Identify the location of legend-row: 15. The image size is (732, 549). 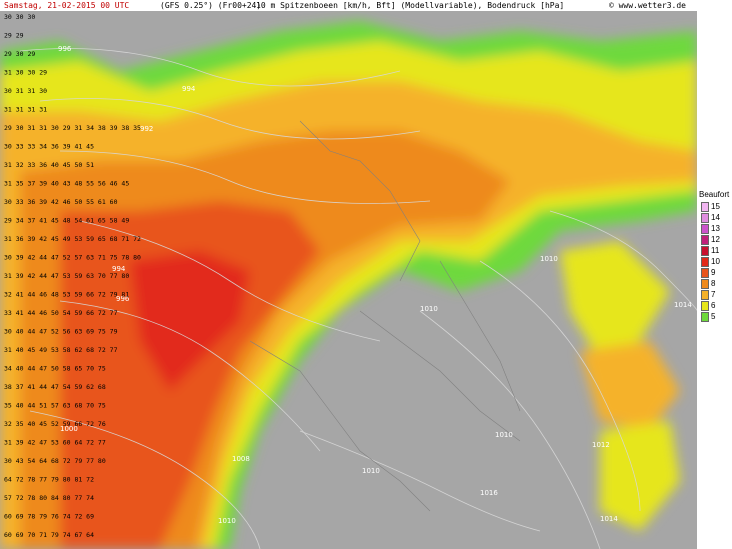
(715, 207).